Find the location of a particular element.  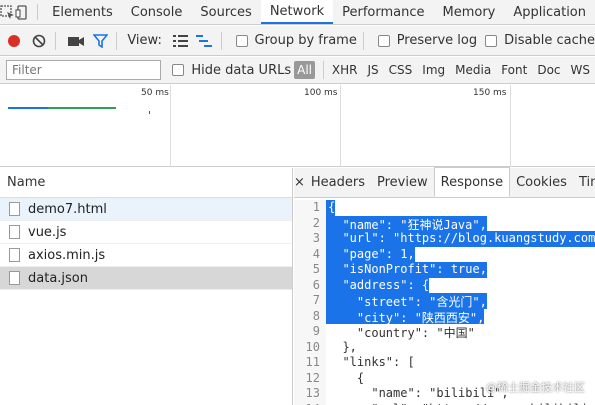

code-line: 1{ is located at coordinates (444, 208).